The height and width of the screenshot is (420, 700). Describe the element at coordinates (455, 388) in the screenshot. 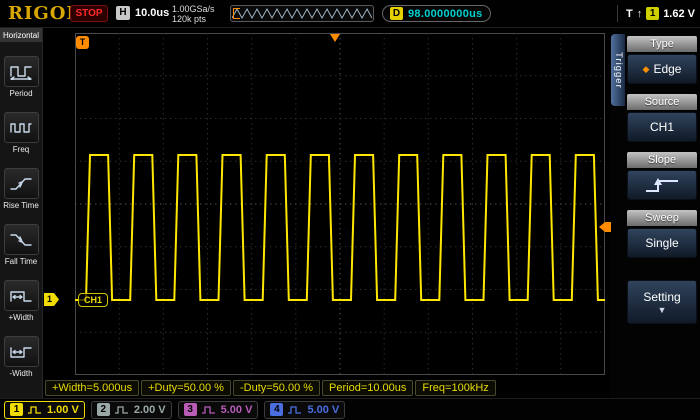

I see `measurement-freq: Freq=100kHz` at that location.